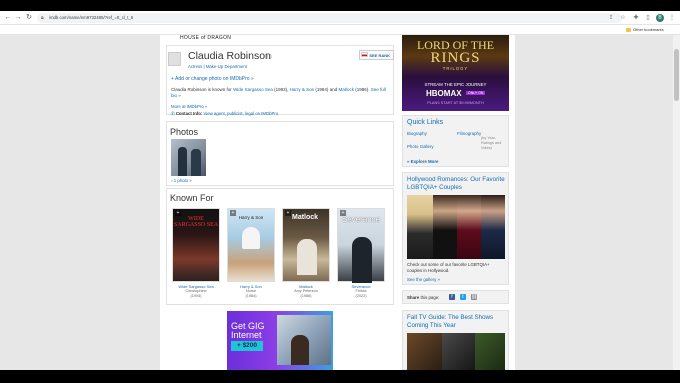  Describe the element at coordinates (455, 103) in the screenshot. I see `ad-line: PLANS START AT $9.99/MONTH` at that location.